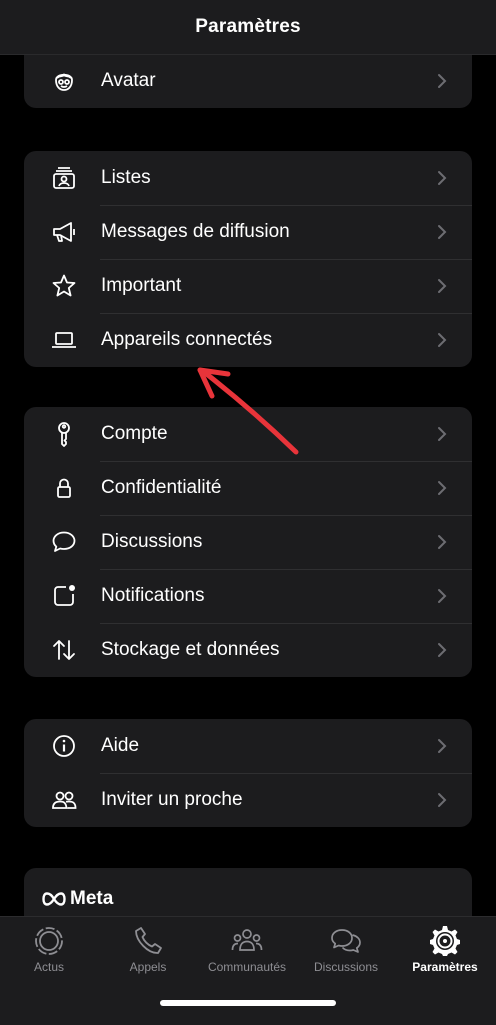 The height and width of the screenshot is (1025, 496). I want to click on settings-item-label: Listes, so click(126, 177).